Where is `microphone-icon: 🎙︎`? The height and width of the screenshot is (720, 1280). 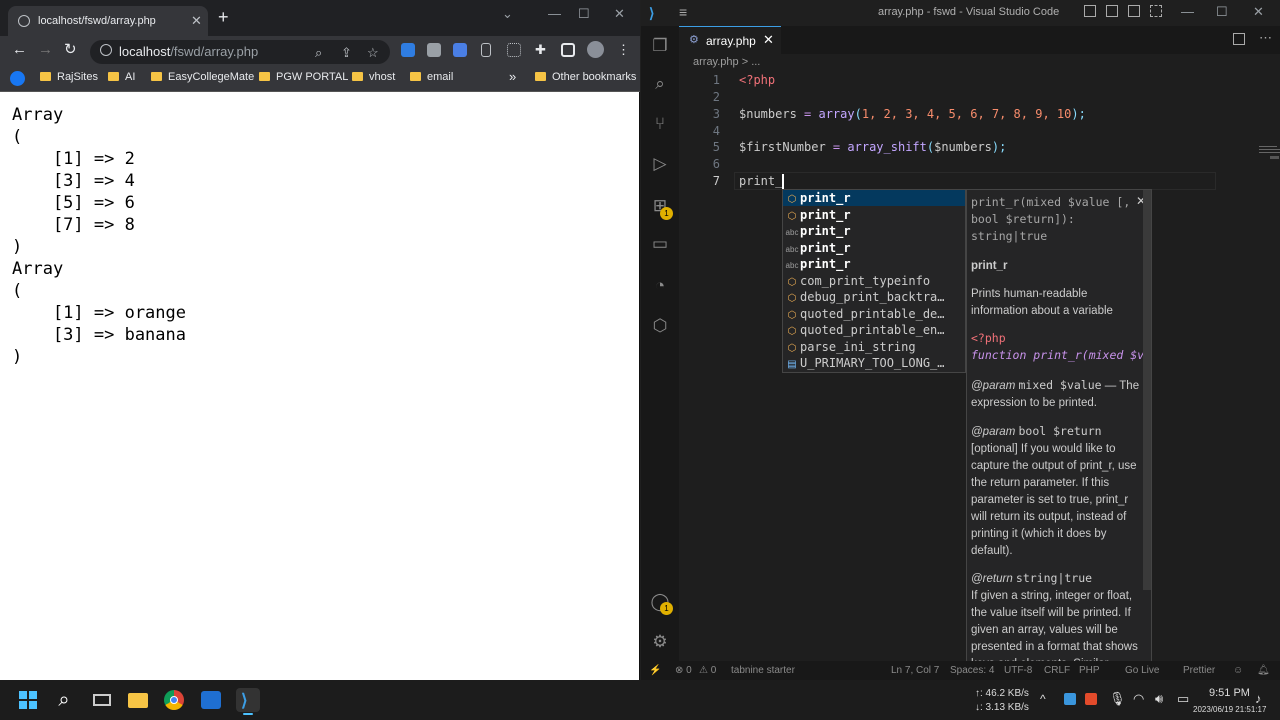
microphone-icon: 🎙︎ is located at coordinates (1117, 699).